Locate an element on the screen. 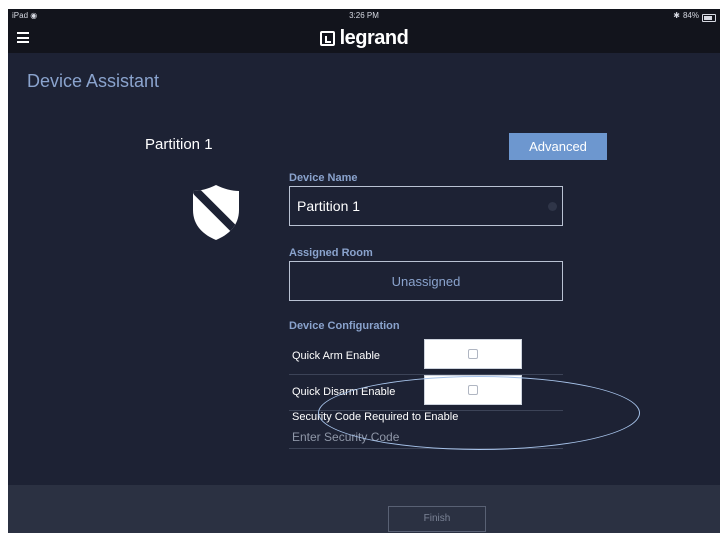 This screenshot has height=533, width=721. quick-arm-label: Quick Arm Enable is located at coordinates (336, 356).